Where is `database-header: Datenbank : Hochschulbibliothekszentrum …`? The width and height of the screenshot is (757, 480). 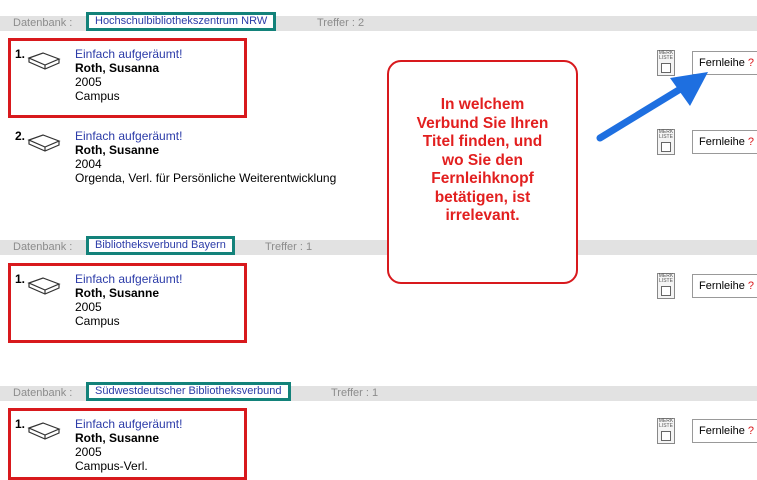 database-header: Datenbank : Hochschulbibliothekszentrum … is located at coordinates (378, 21).